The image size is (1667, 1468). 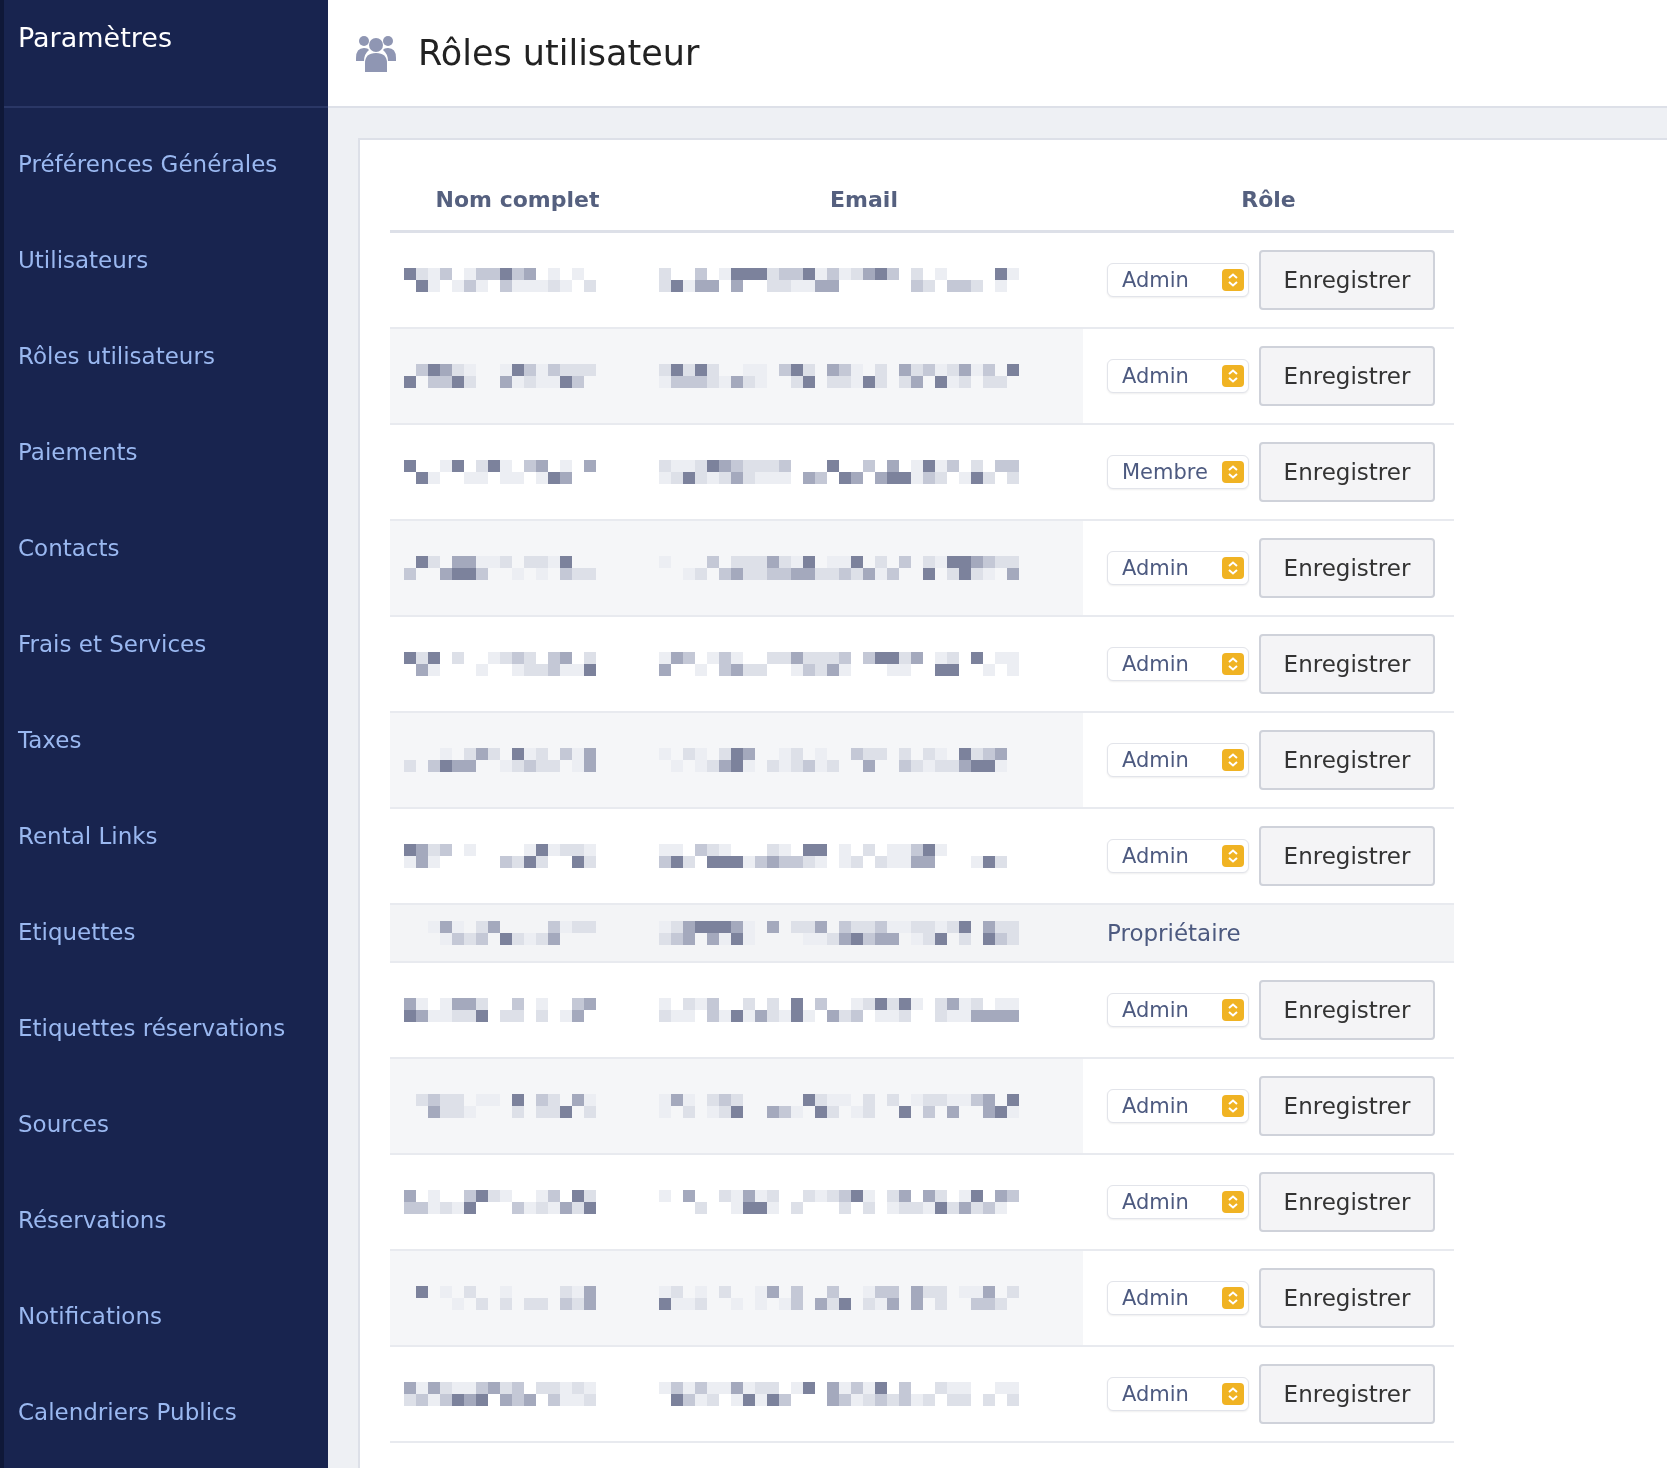 I want to click on sidebar-item: Calendriers Publics, so click(x=166, y=1412).